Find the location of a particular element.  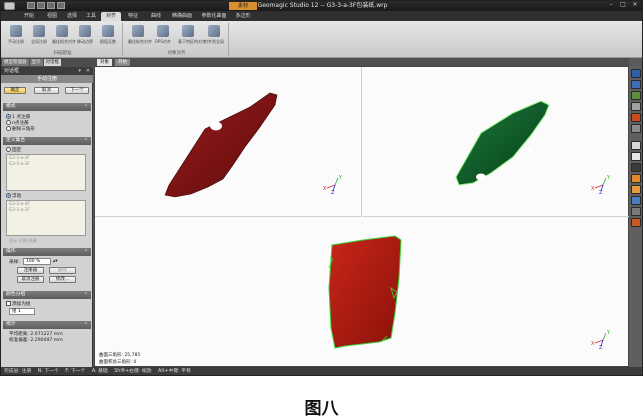

add-group-checkbox: 添加为组 is located at coordinates (18, 304).